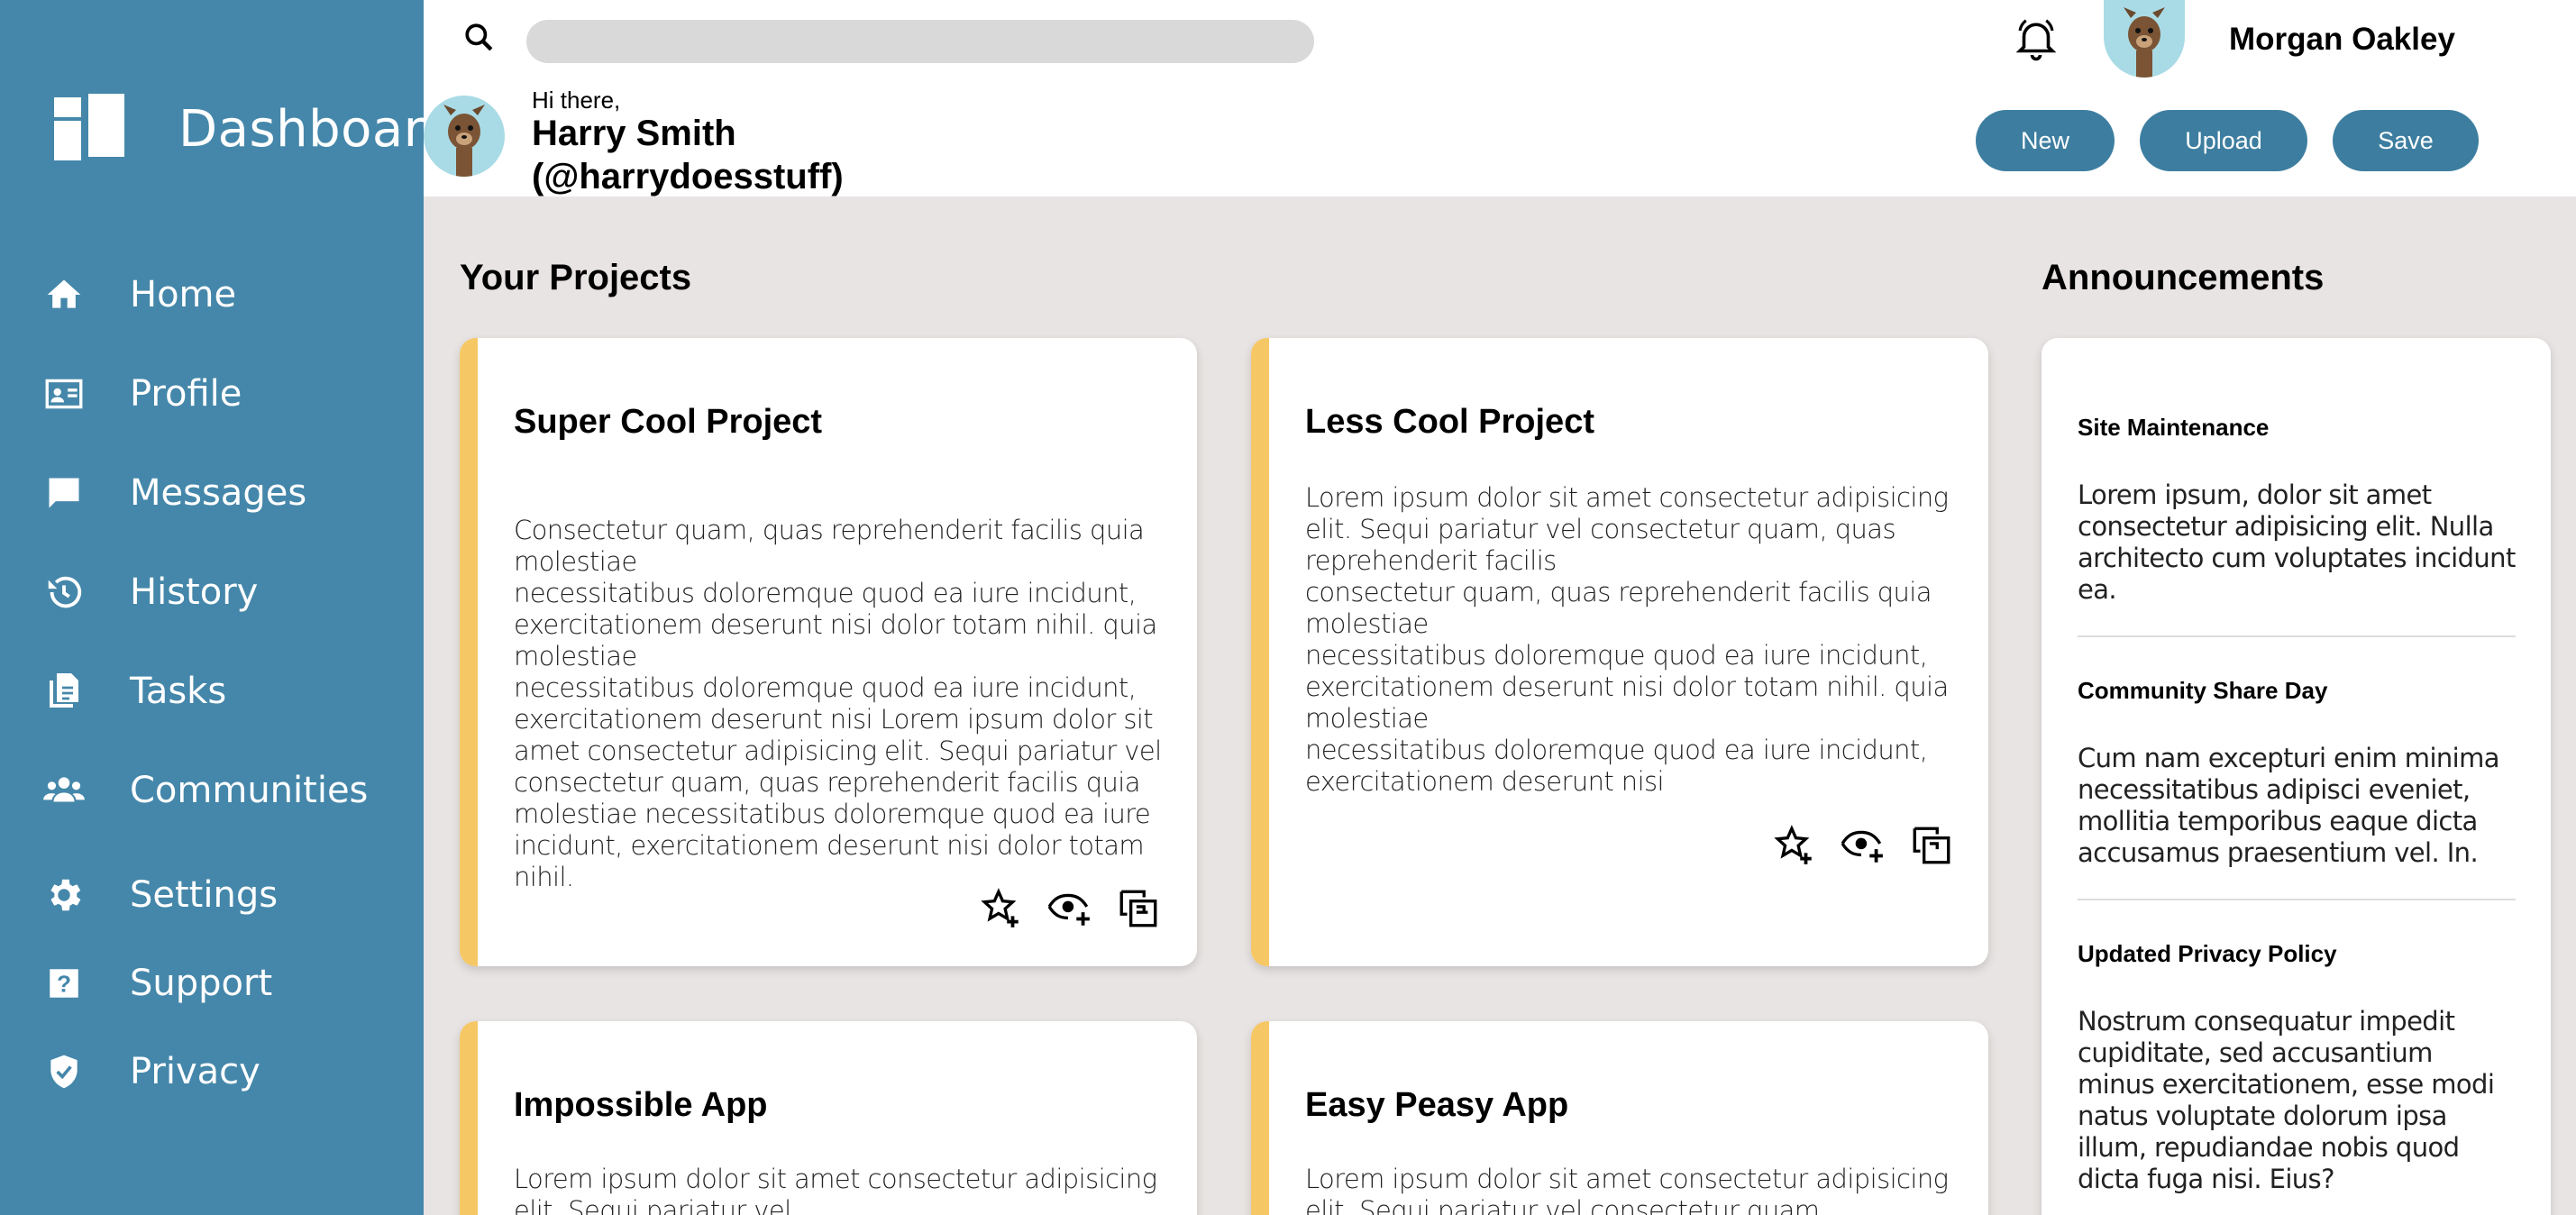  What do you see at coordinates (250, 790) in the screenshot?
I see `sidebar-item-label: Communities` at bounding box center [250, 790].